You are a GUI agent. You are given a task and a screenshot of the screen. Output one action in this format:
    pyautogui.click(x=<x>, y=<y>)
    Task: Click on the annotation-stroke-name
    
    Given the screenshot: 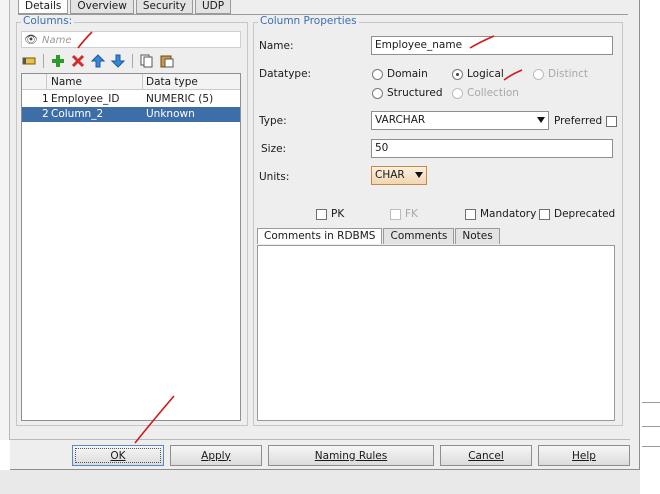 What is the action you would take?
    pyautogui.click(x=482, y=42)
    